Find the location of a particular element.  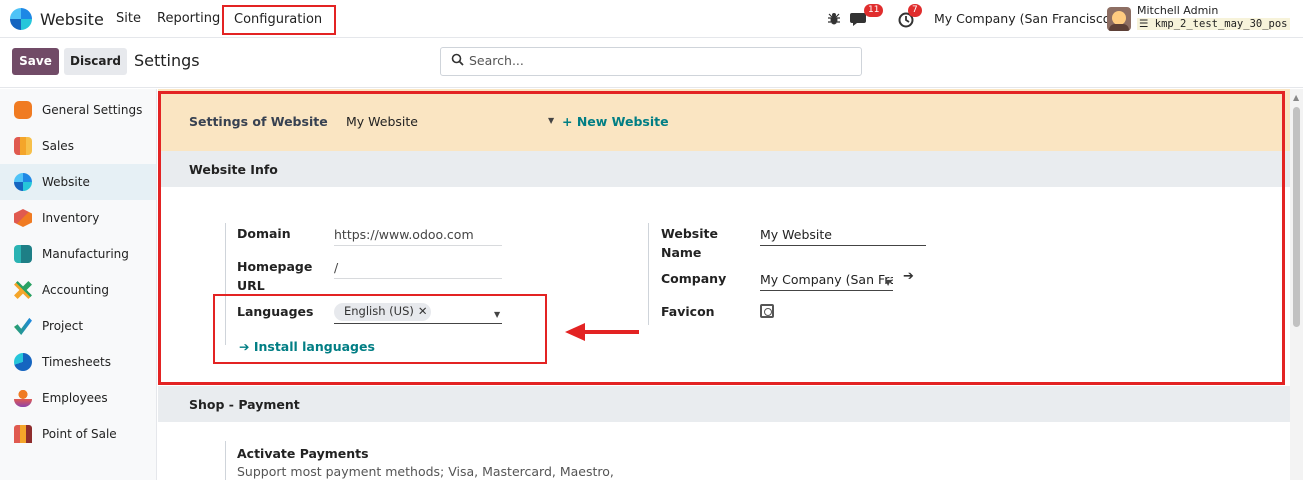

website-icon is located at coordinates (23, 182).